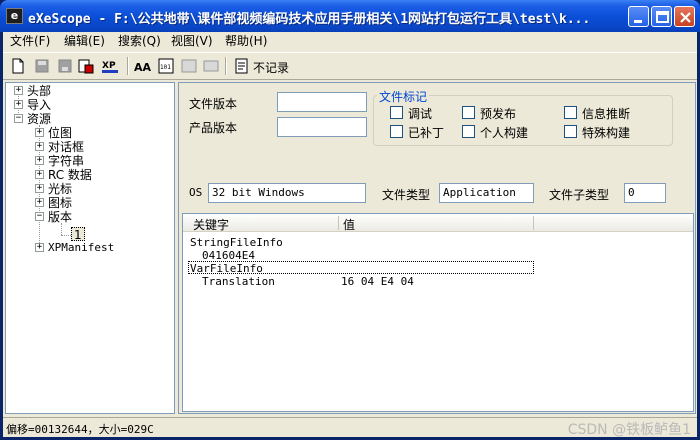  What do you see at coordinates (81, 247) in the screenshot?
I see `tree-item-label: XPManifest` at bounding box center [81, 247].